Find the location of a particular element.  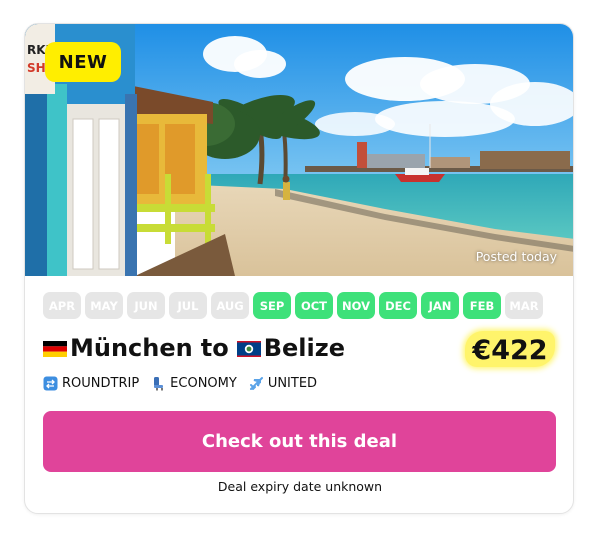

germany-flag-icon is located at coordinates (55, 349).